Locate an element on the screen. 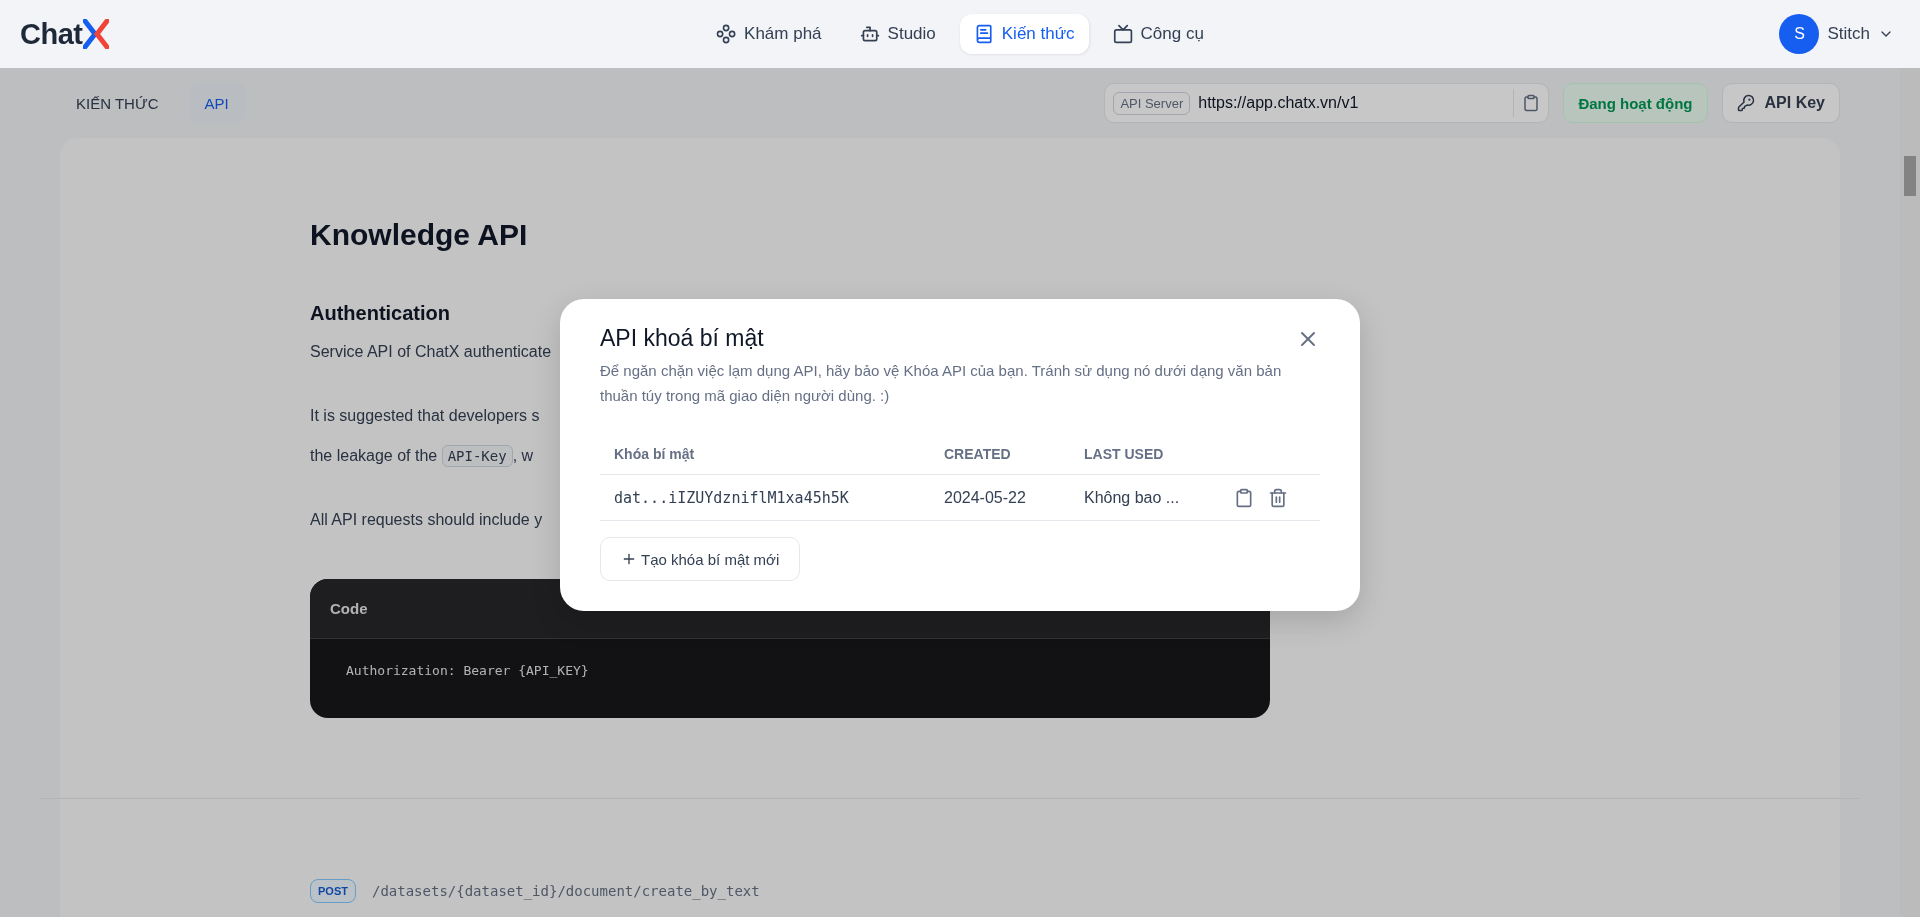 The image size is (1920, 917). explore-icon is located at coordinates (726, 34).